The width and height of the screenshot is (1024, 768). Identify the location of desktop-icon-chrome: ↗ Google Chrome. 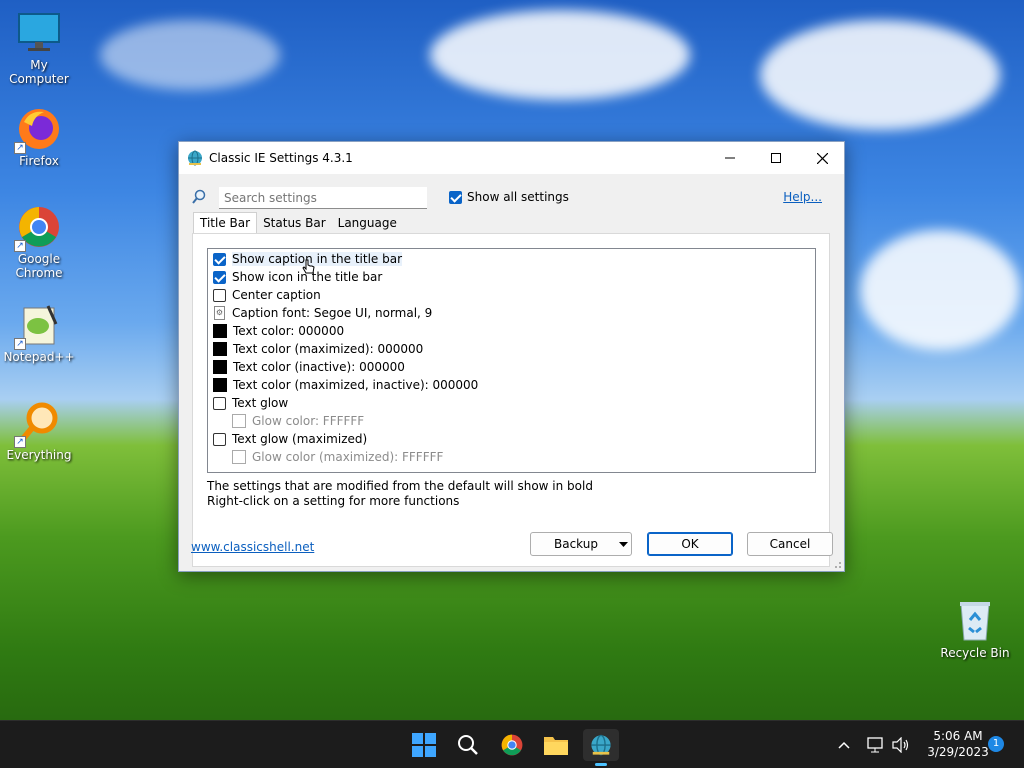
(39, 242).